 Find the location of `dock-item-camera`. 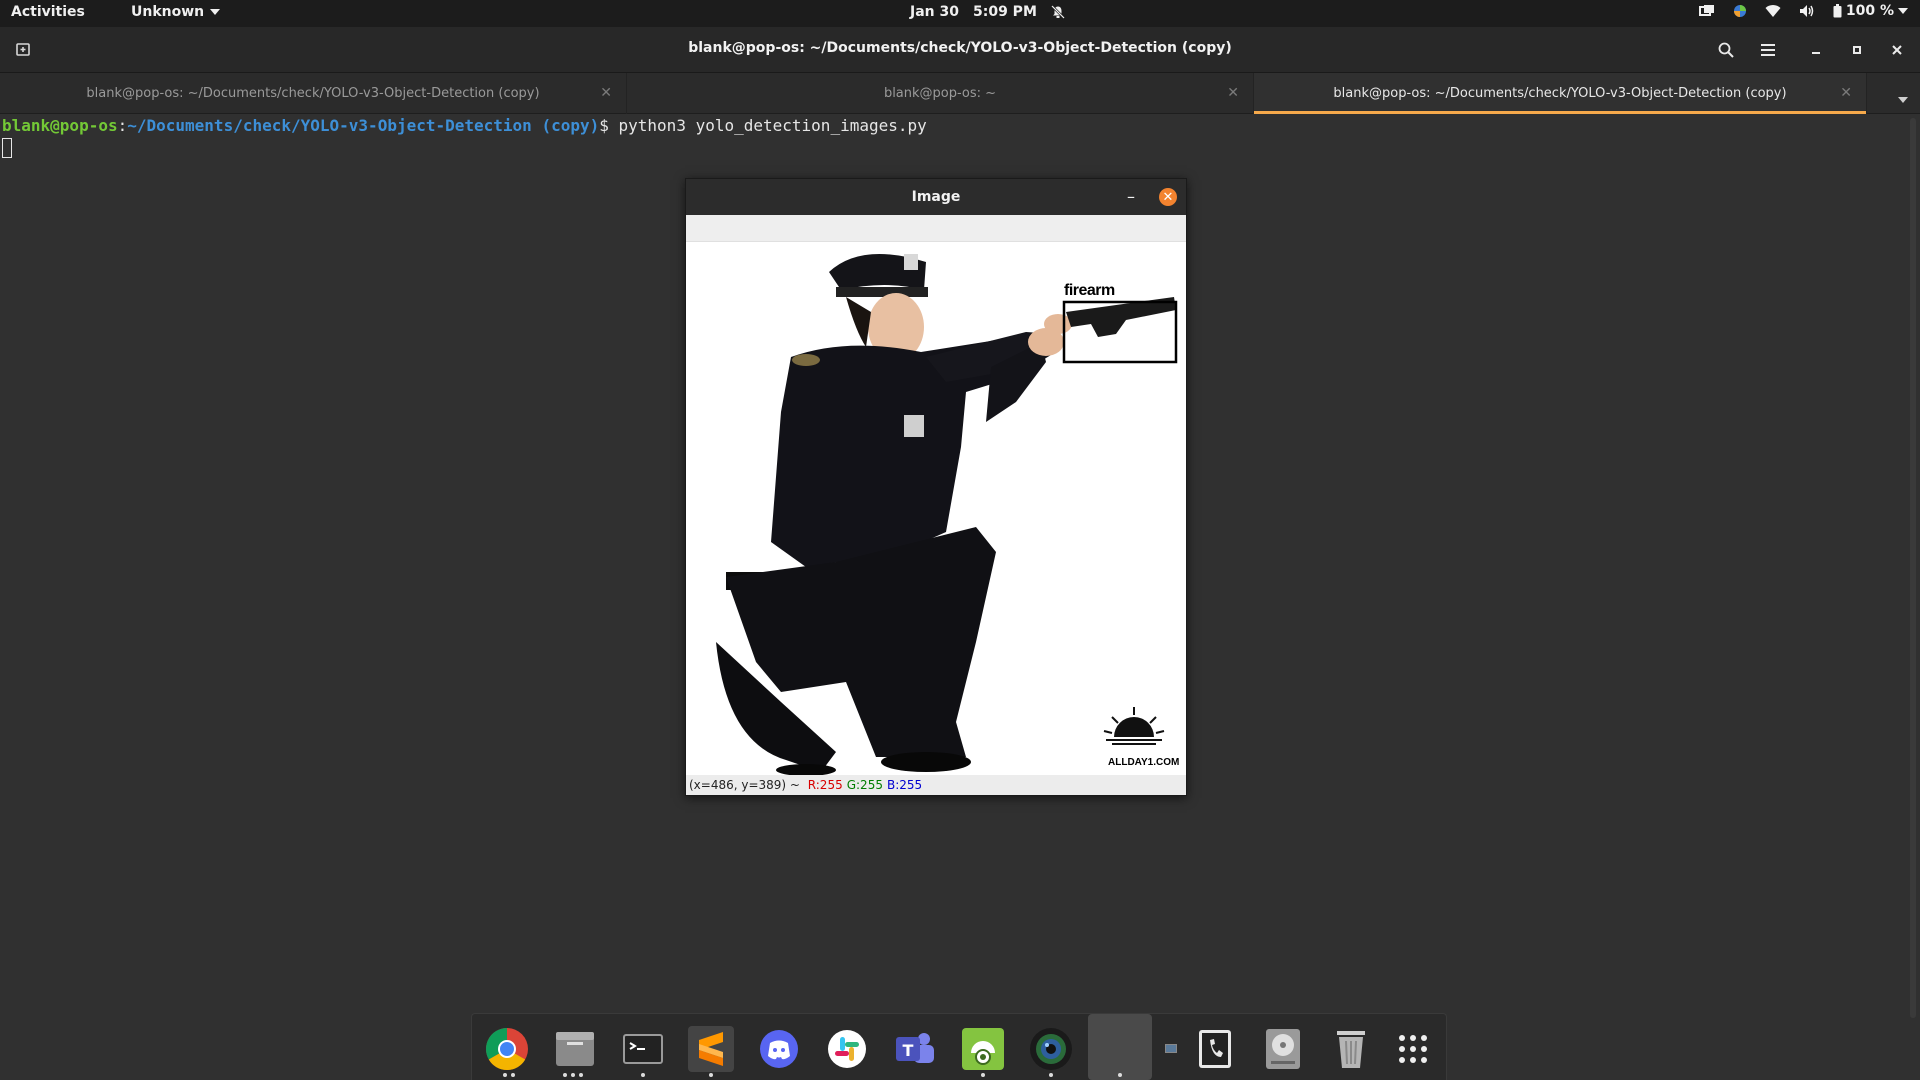

dock-item-camera is located at coordinates (1051, 1049).